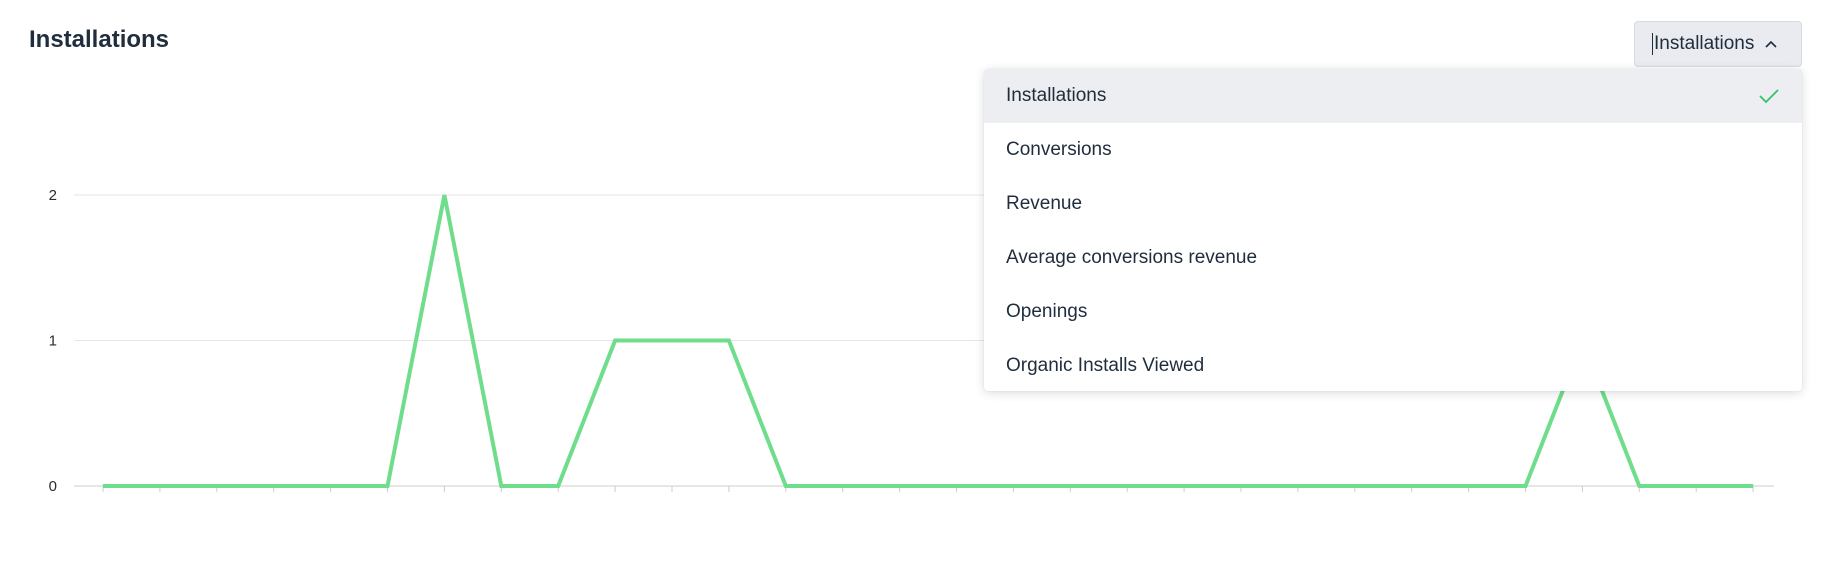 The image size is (1826, 572). Describe the element at coordinates (1393, 204) in the screenshot. I see `dropdown-option-revenue: Revenue` at that location.